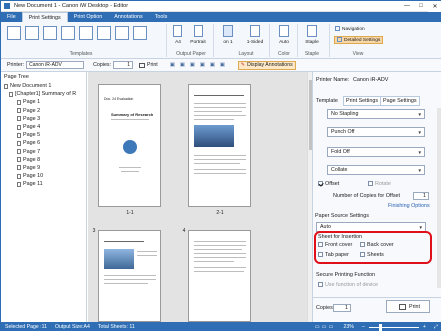 The image size is (441, 331). Describe the element at coordinates (372, 255) in the screenshot. I see `sheets-checkbox: Sheets` at that location.